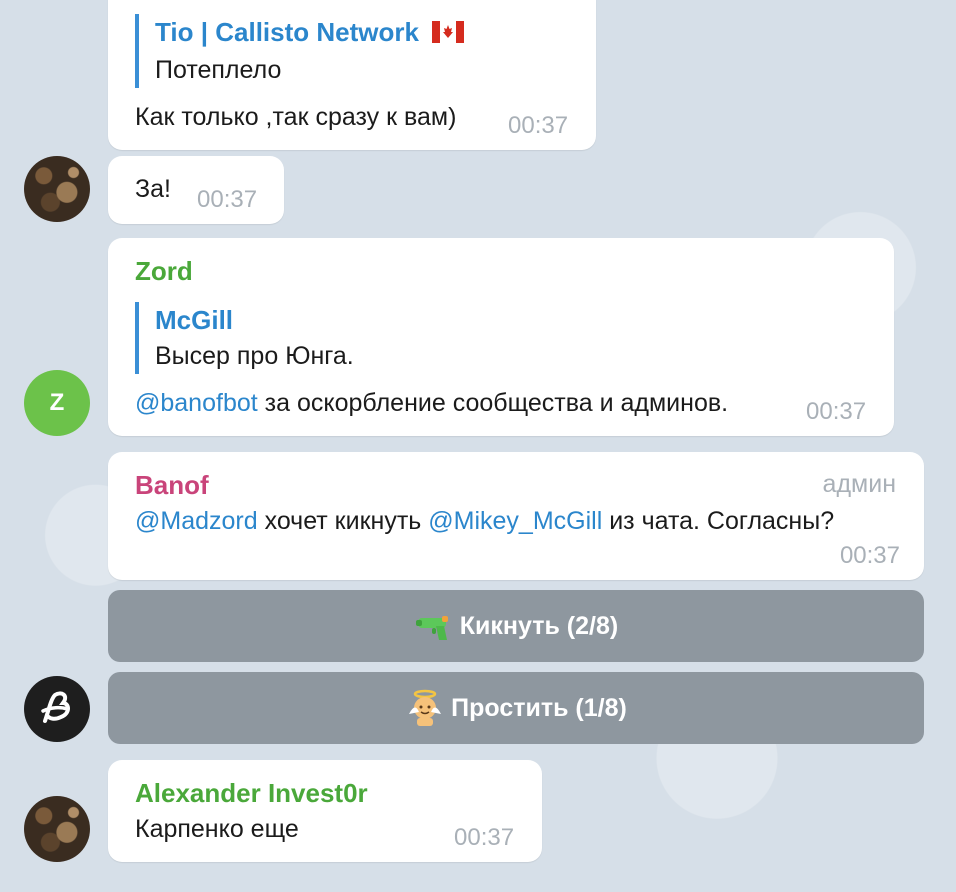  Describe the element at coordinates (164, 271) in the screenshot. I see `sender-name: Zord` at that location.